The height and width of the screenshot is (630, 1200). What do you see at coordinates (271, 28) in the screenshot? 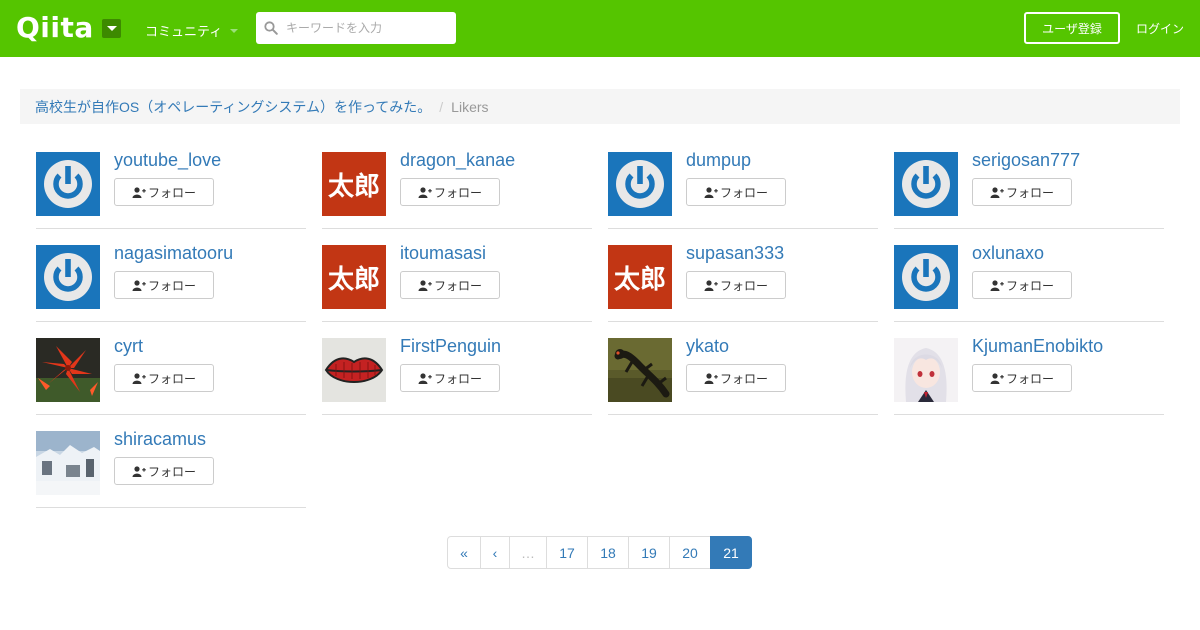
I see `search-icon` at bounding box center [271, 28].